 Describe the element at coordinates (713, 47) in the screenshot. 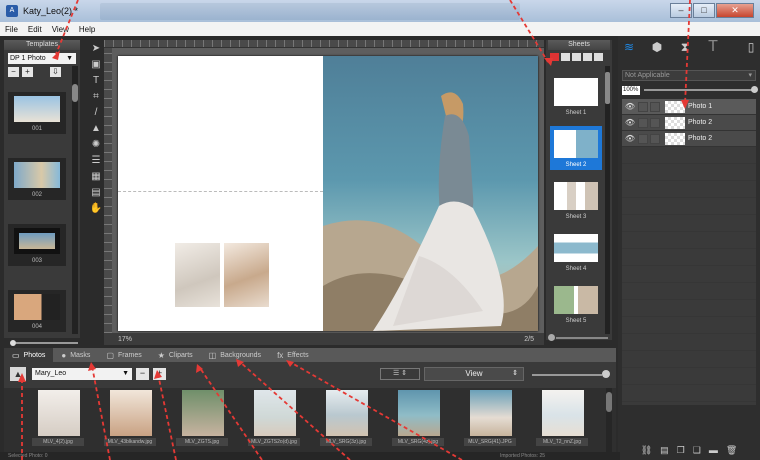

I see `text-icon: T` at that location.